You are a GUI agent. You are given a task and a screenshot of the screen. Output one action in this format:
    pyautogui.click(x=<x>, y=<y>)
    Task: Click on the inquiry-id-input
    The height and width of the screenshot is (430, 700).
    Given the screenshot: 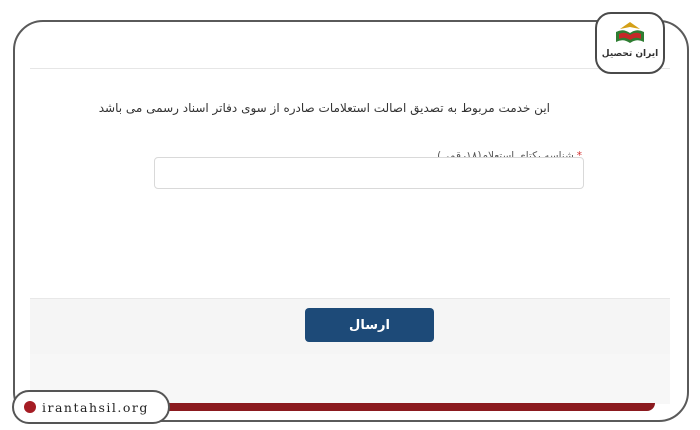 What is the action you would take?
    pyautogui.click(x=369, y=173)
    